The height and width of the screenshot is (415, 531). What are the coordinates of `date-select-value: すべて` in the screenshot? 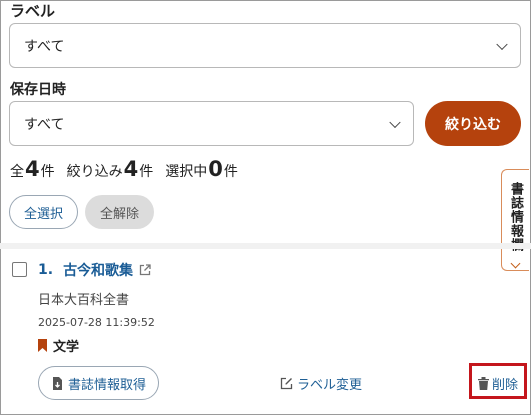 It's located at (44, 124).